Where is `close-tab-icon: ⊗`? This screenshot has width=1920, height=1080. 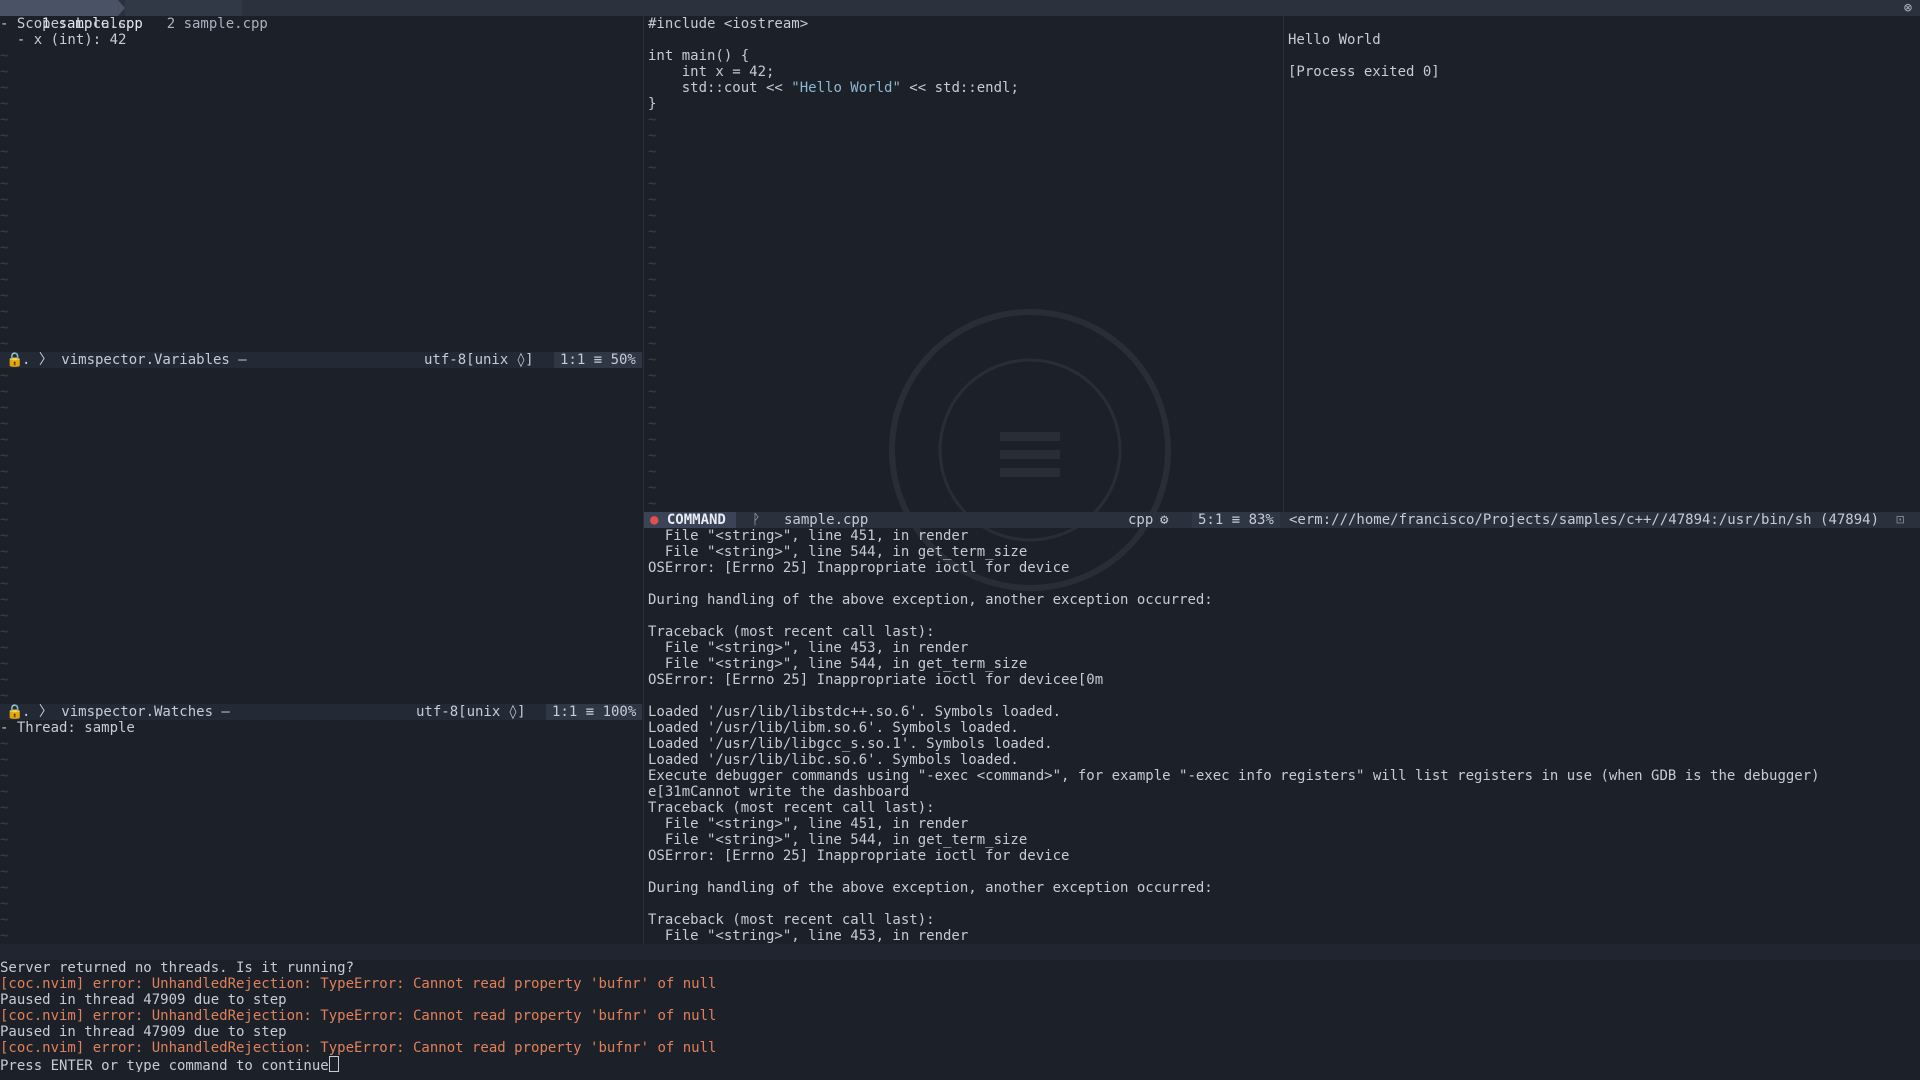
close-tab-icon: ⊗ is located at coordinates (1908, 8).